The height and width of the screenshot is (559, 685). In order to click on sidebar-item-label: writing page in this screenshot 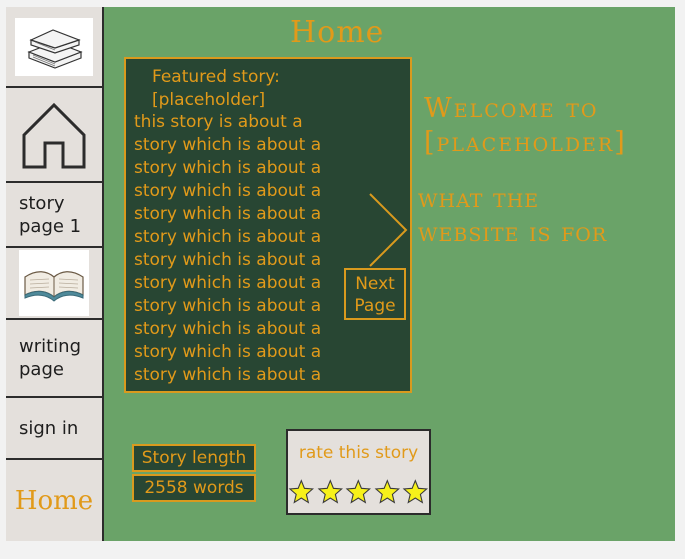, I will do `click(50, 358)`.